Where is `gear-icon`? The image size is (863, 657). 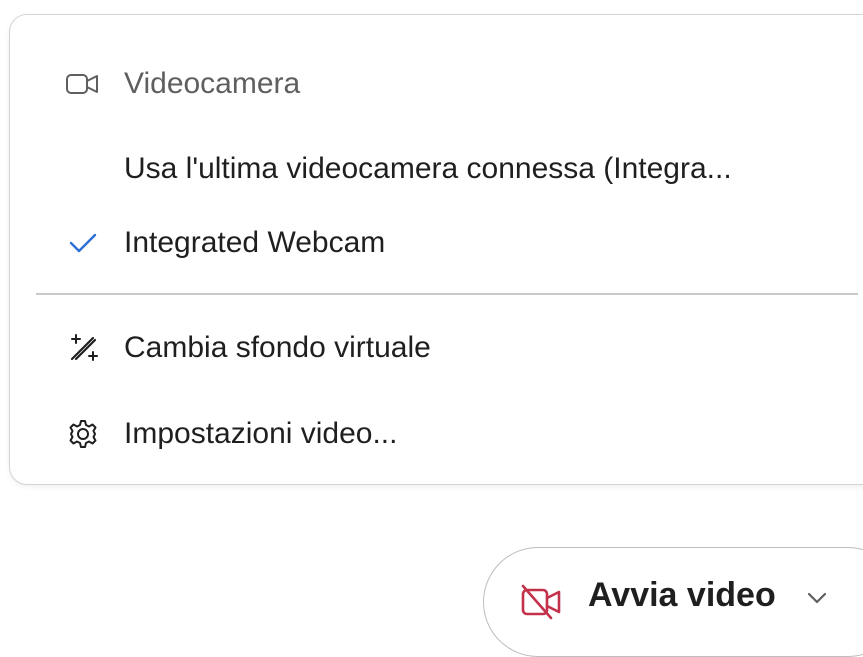
gear-icon is located at coordinates (83, 434).